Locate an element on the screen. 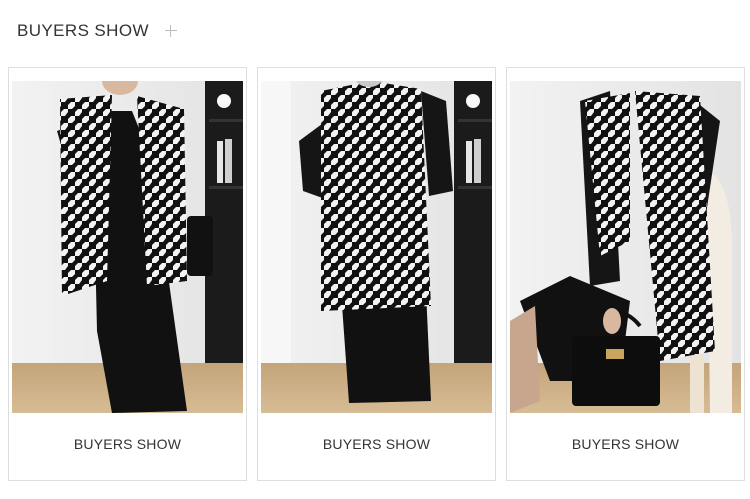 The height and width of the screenshot is (499, 750). buyer-show-caption-3: BUYERS SHOW is located at coordinates (625, 444).